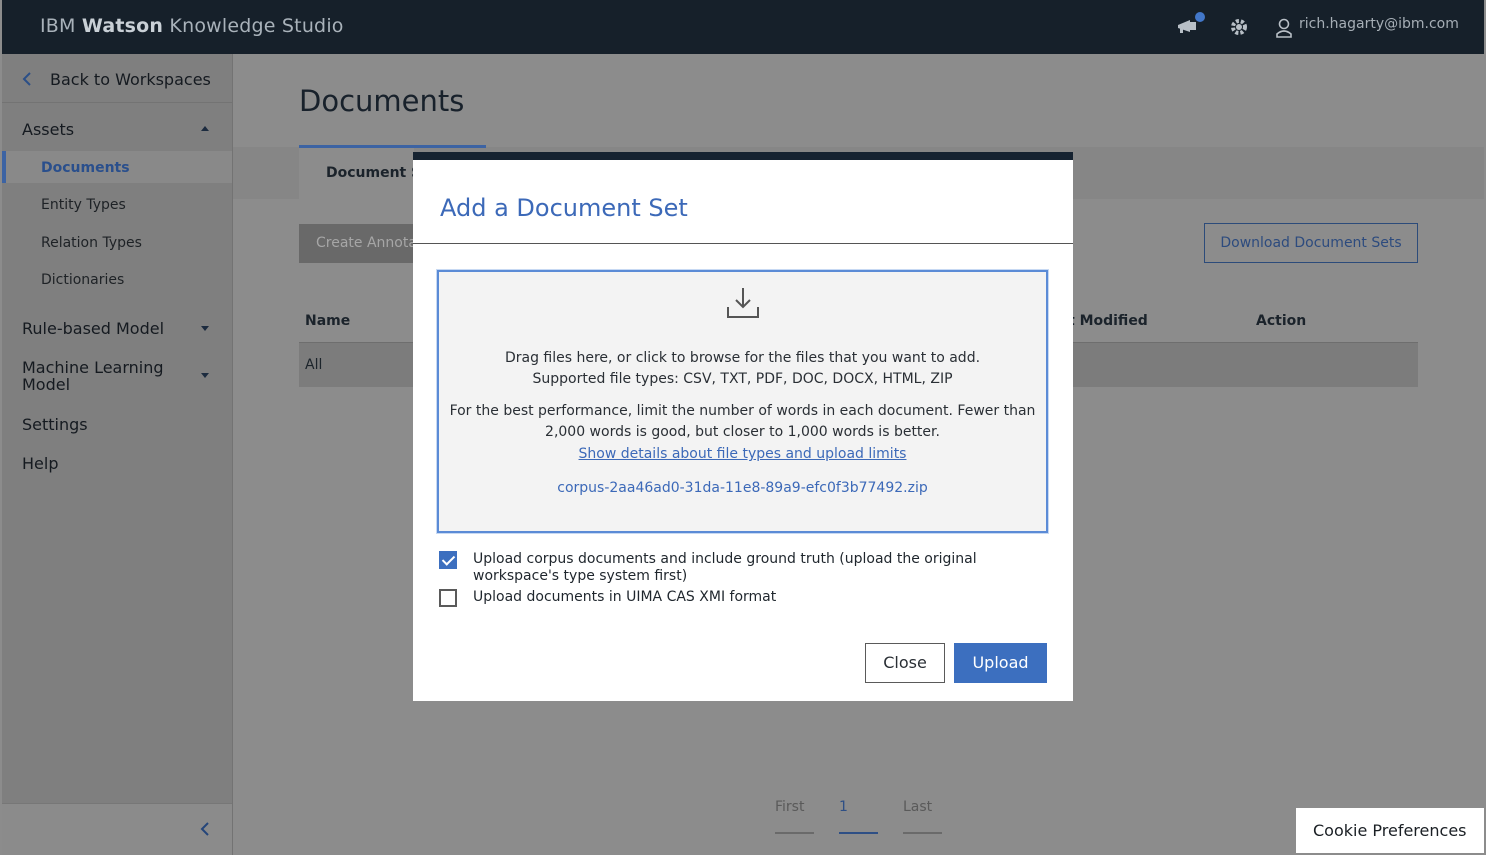  I want to click on upload-button: Upload, so click(1000, 663).